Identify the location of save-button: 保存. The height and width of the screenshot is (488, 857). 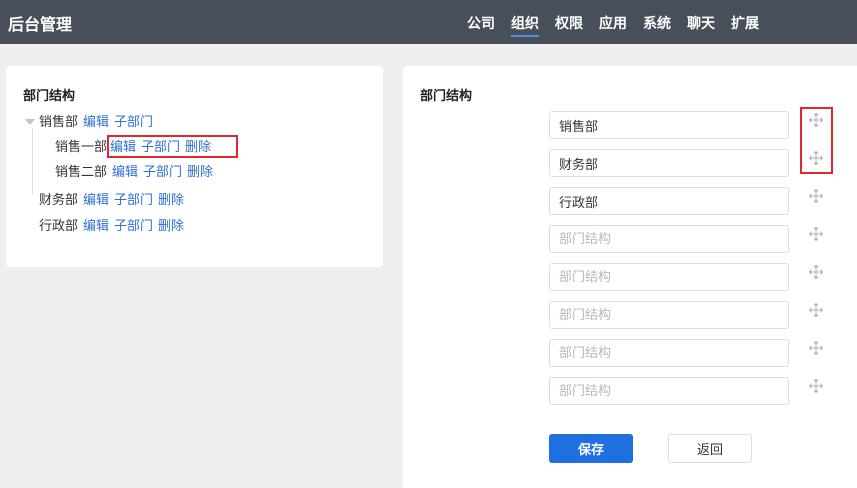
(591, 448).